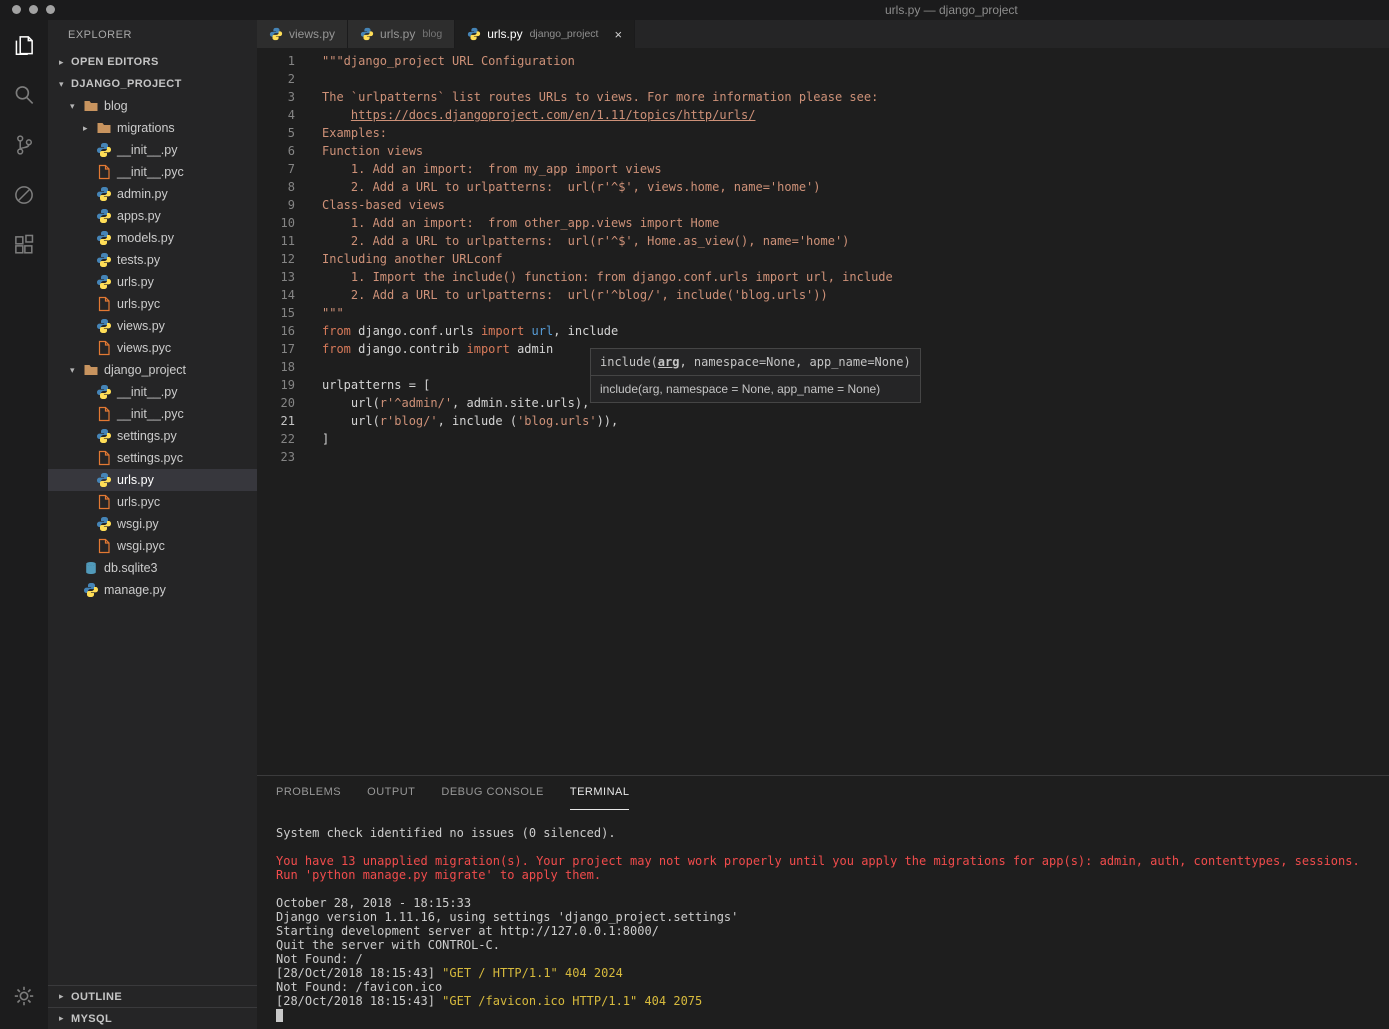 The width and height of the screenshot is (1389, 1029). I want to click on outline-section: ▸ OUTLINE, so click(152, 996).